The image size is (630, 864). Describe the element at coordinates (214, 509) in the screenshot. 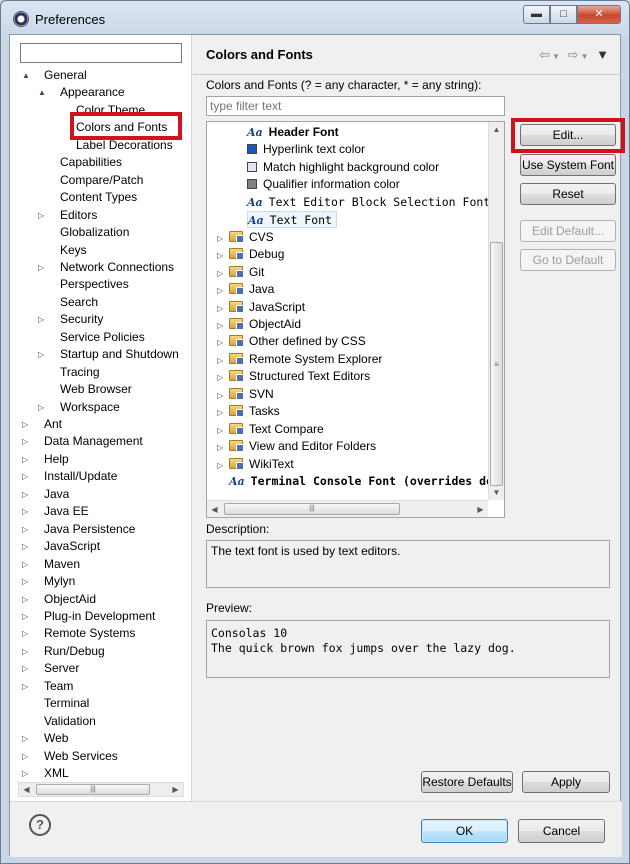

I see `scroll-left-icon: ◀` at that location.